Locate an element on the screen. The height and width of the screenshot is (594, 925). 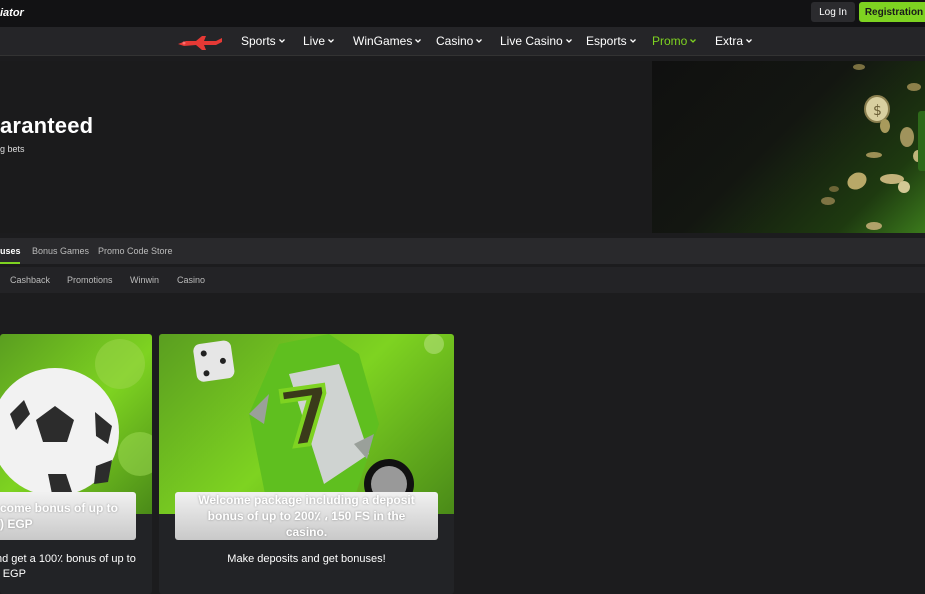
tab-bonus-games: Bonus Games is located at coordinates (60, 251).